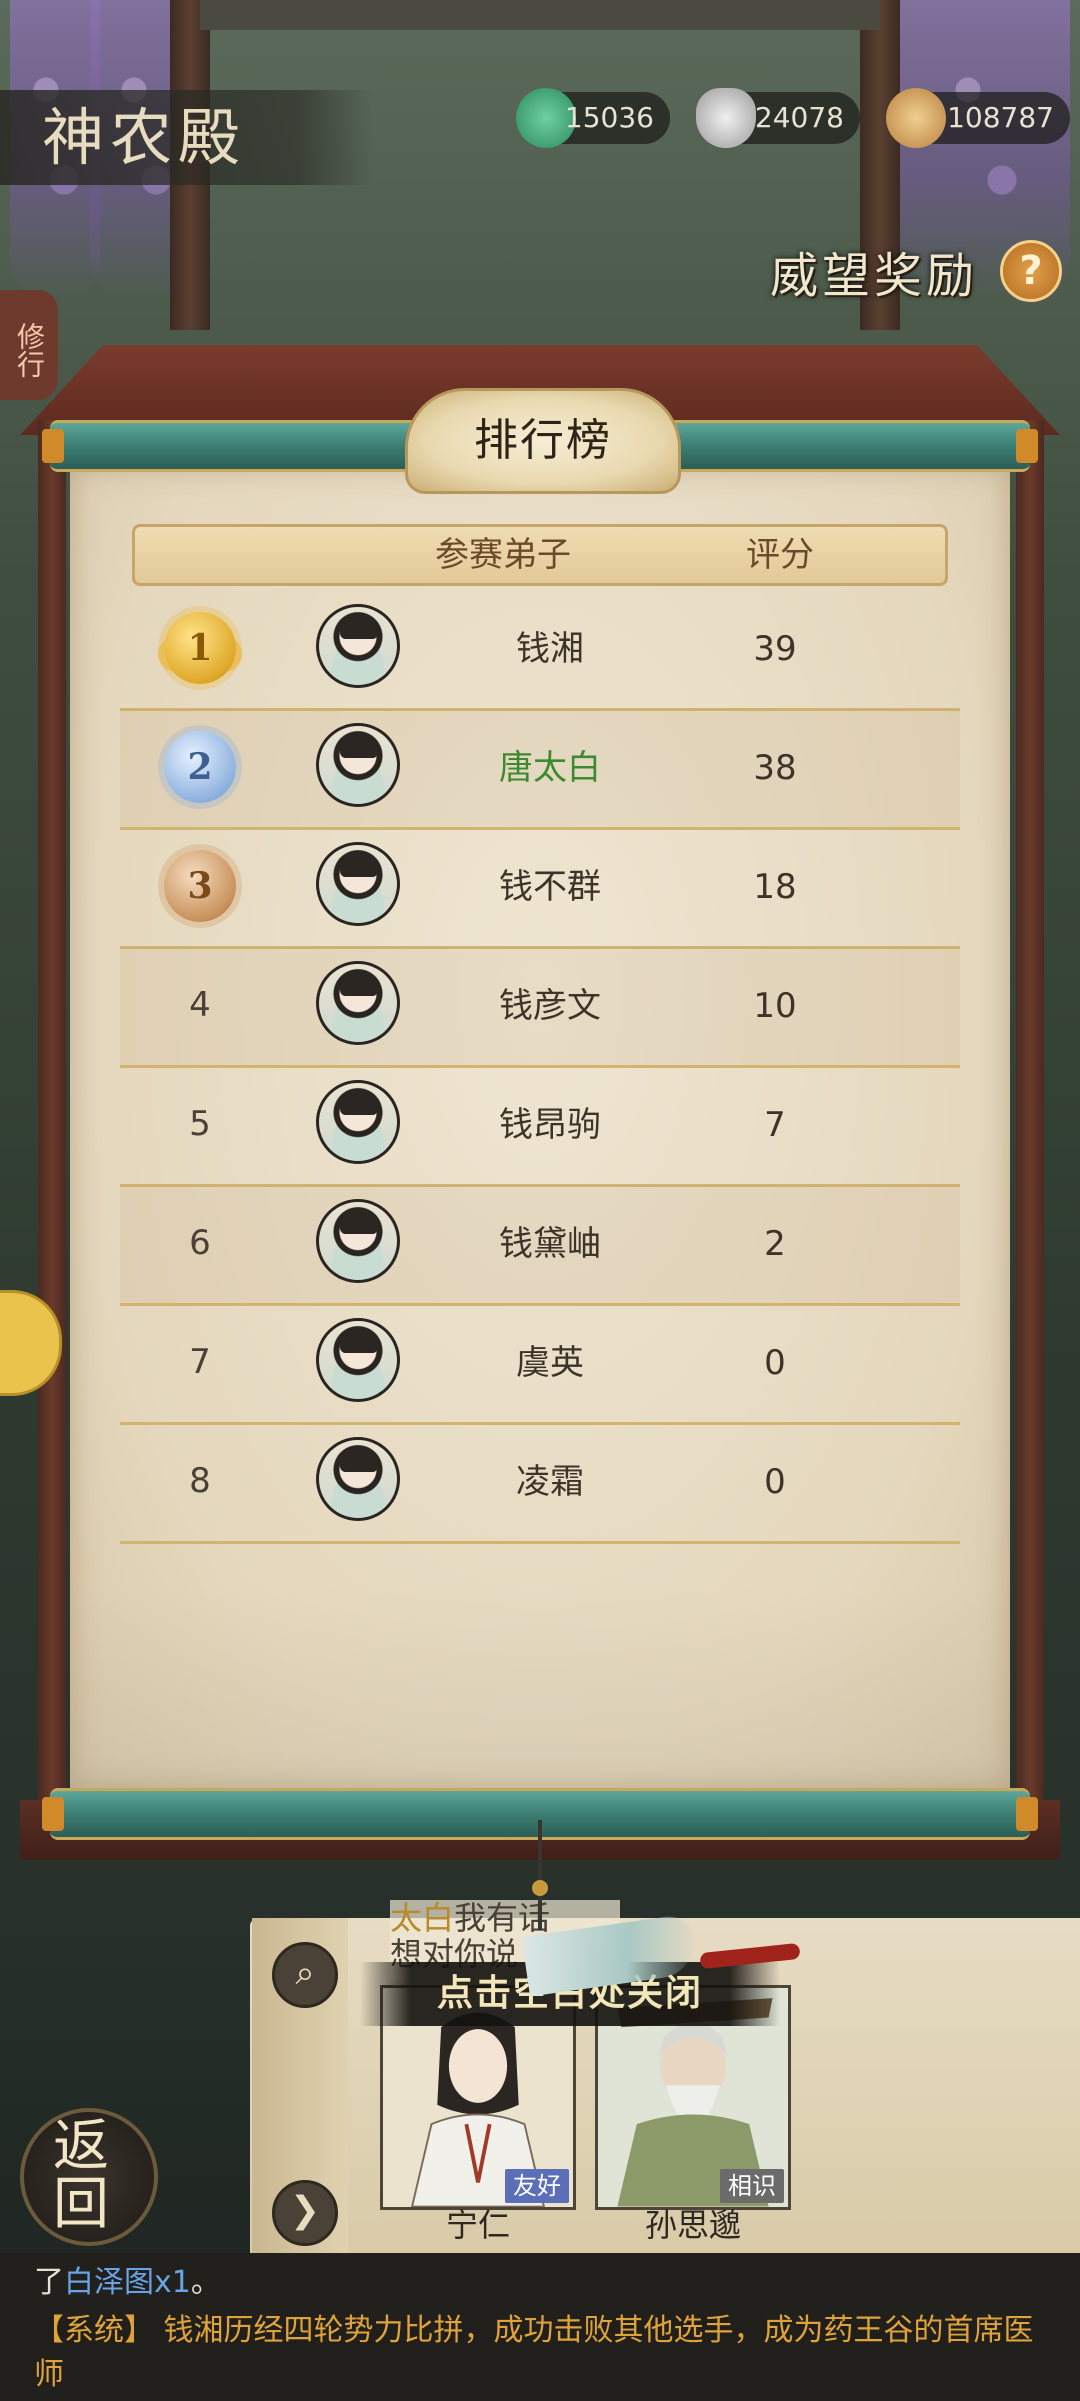  Describe the element at coordinates (550, 1482) in the screenshot. I see `player-name: 凌霜` at that location.